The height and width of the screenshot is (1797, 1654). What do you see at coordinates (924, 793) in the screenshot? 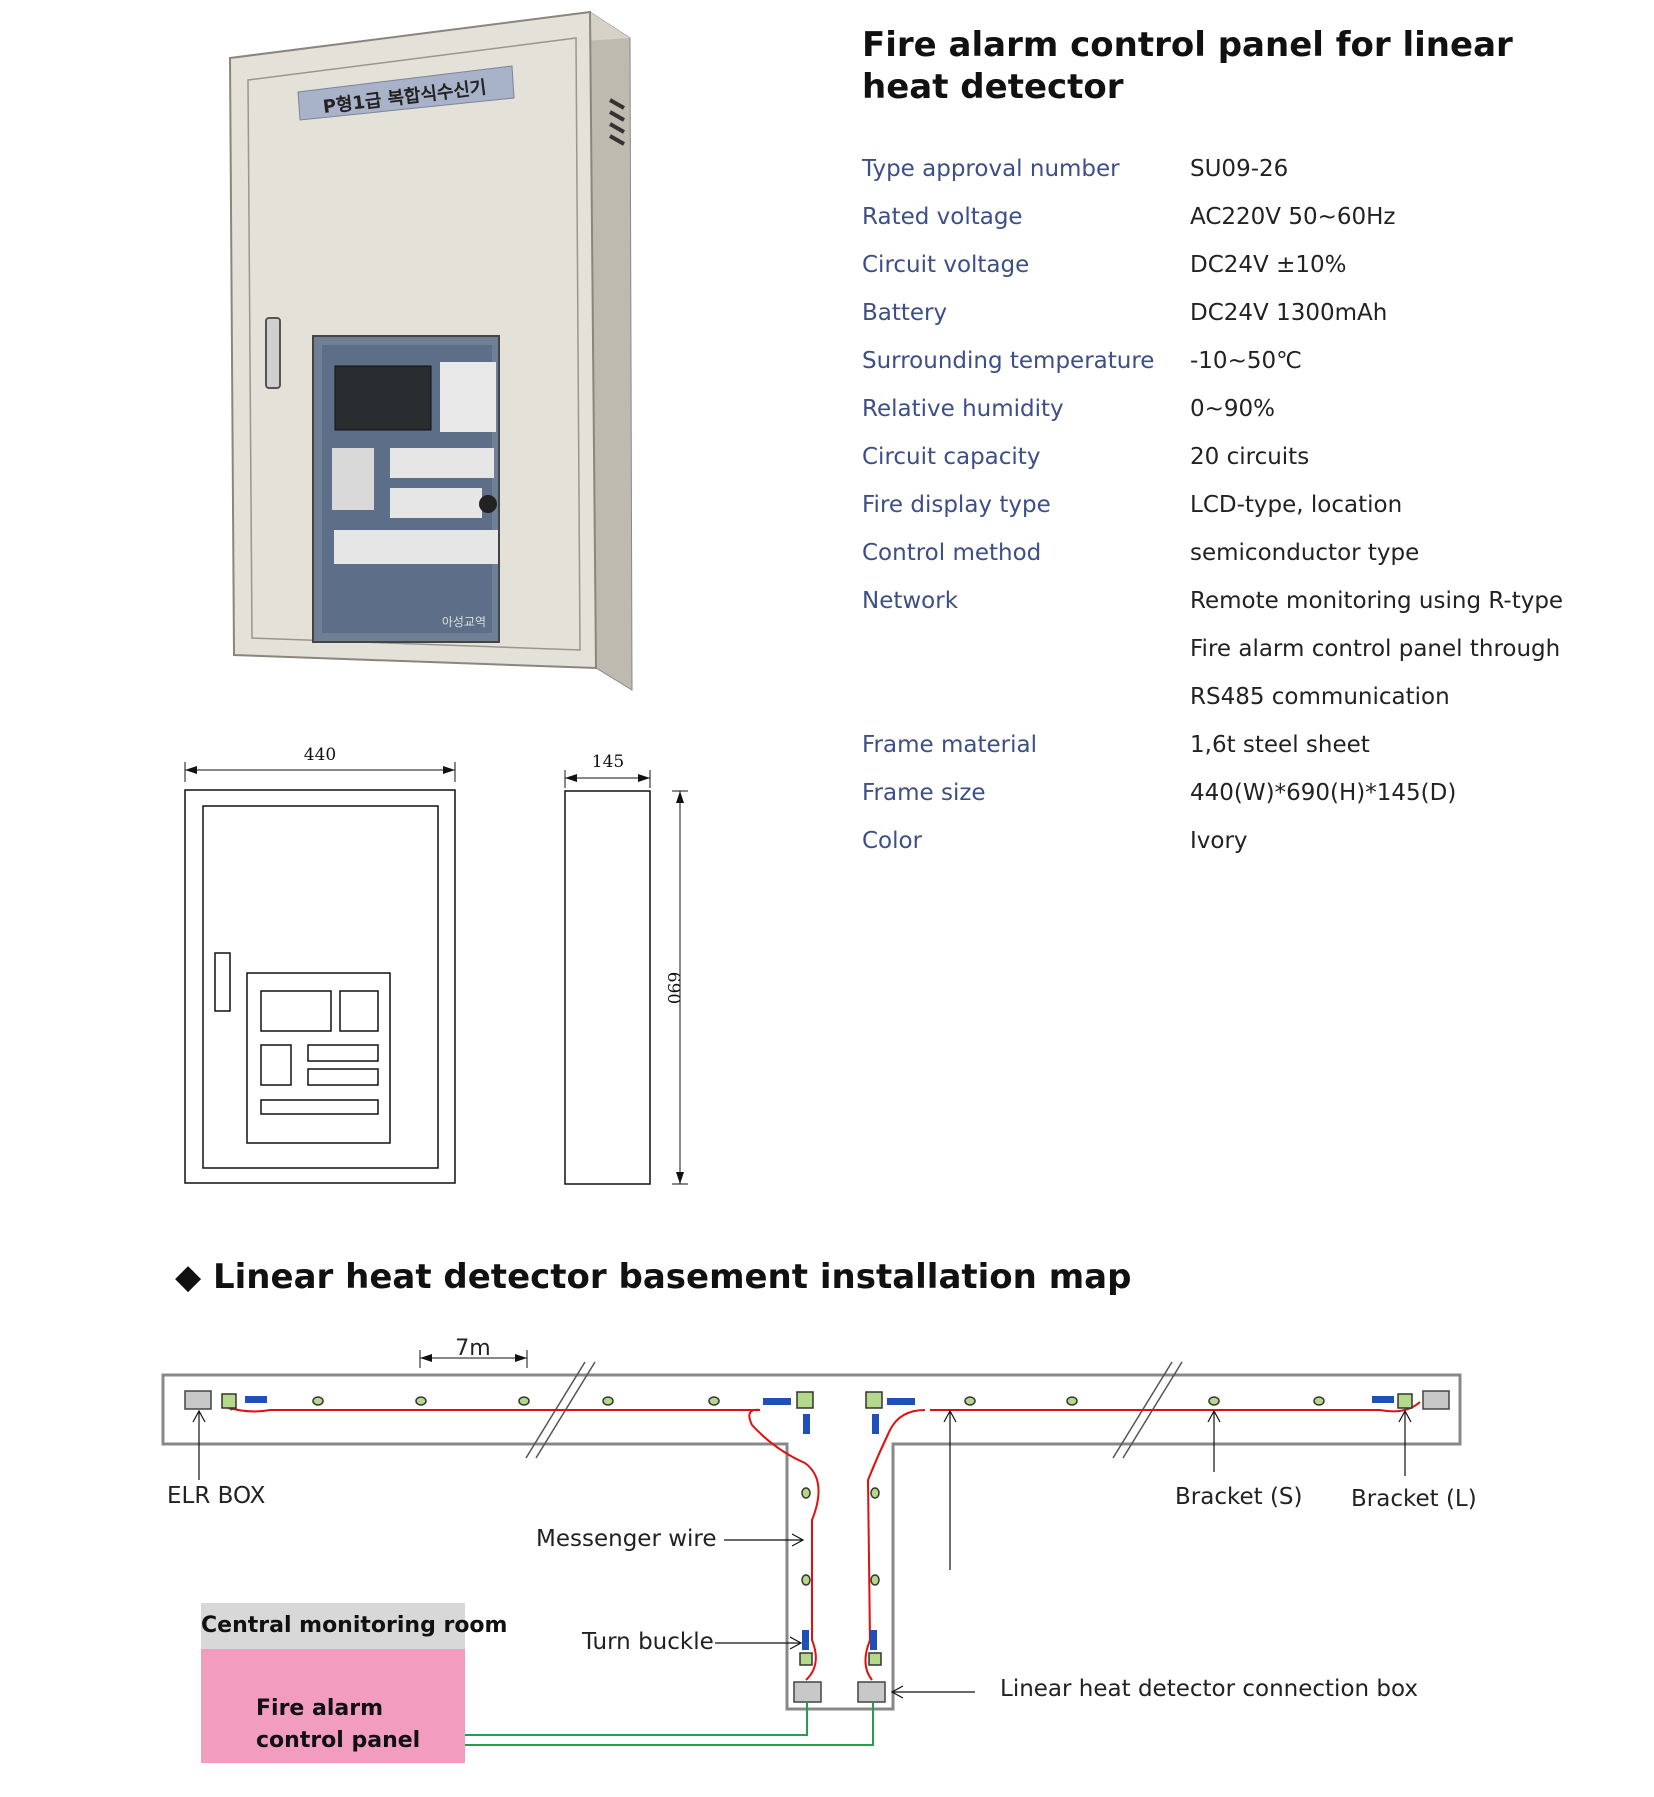
I see `spec-label: Frame size` at bounding box center [924, 793].